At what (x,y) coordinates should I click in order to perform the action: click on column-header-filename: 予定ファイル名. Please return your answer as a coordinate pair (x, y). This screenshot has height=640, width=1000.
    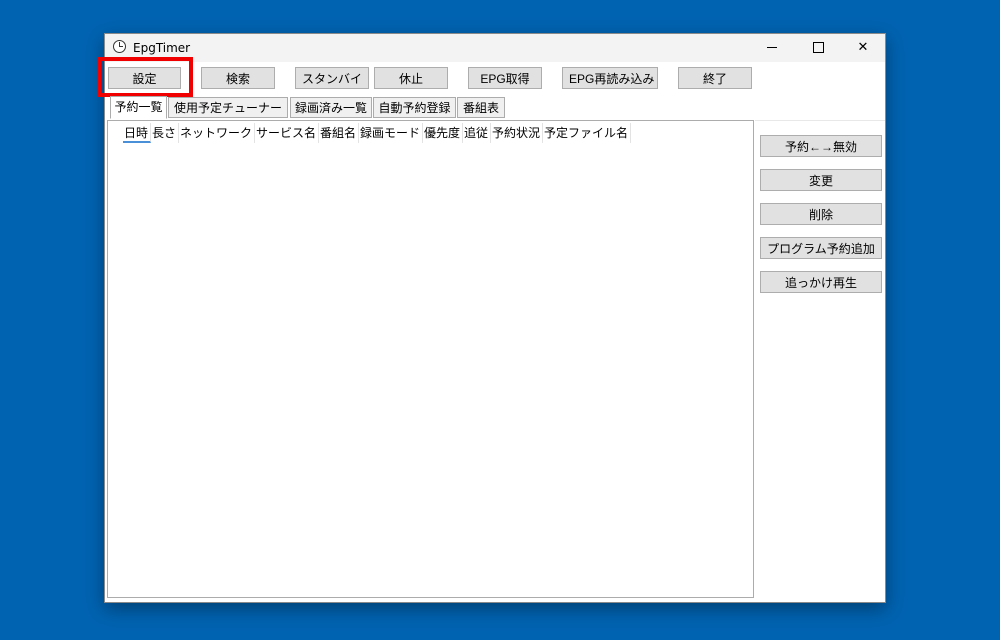
    Looking at the image, I should click on (587, 133).